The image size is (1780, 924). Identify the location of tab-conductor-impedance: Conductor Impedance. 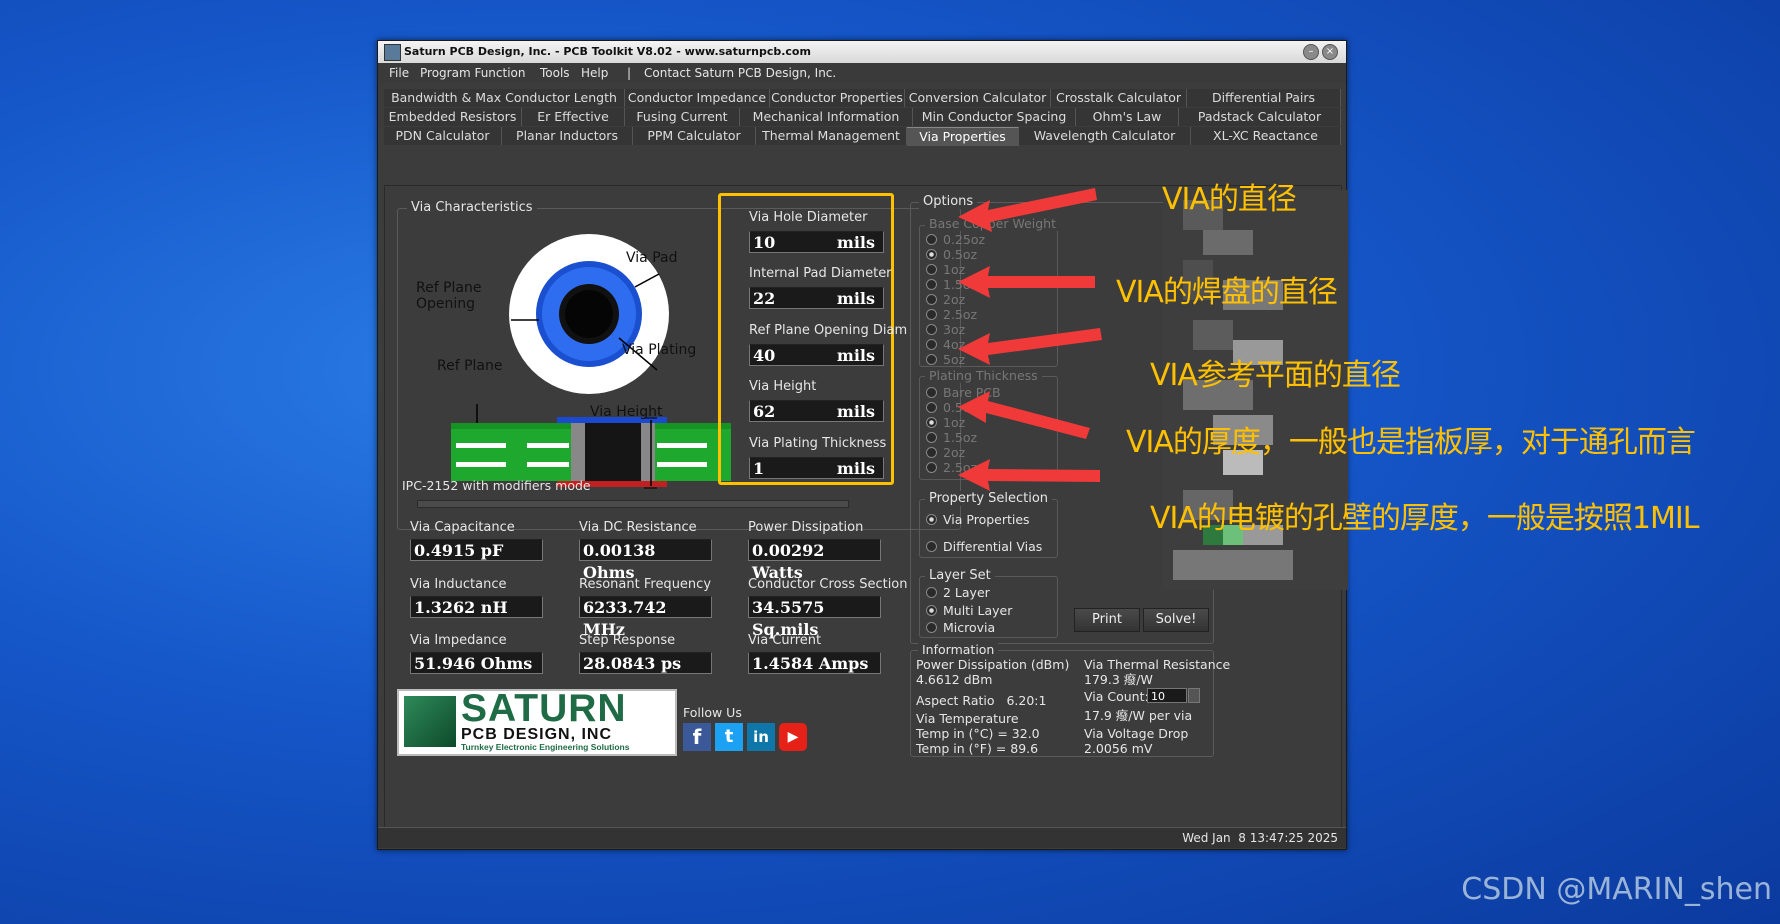
(697, 98).